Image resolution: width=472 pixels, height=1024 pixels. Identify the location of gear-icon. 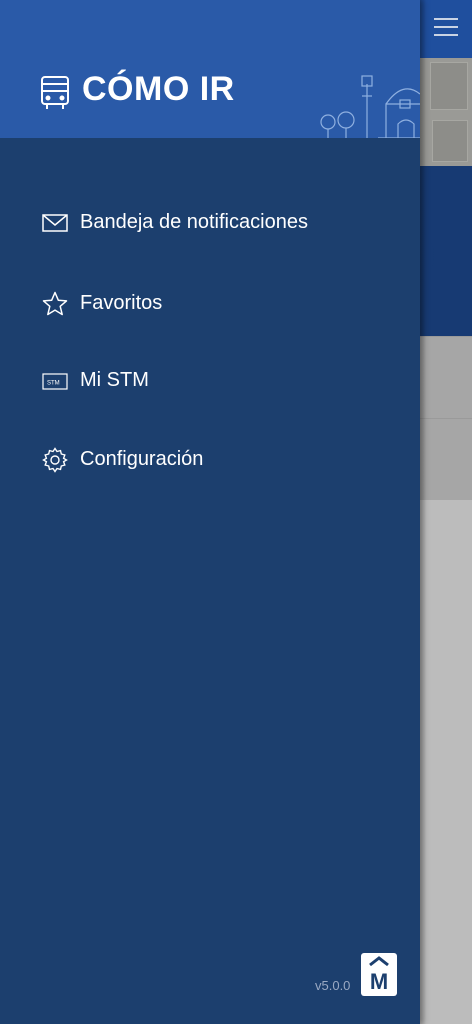
(55, 460).